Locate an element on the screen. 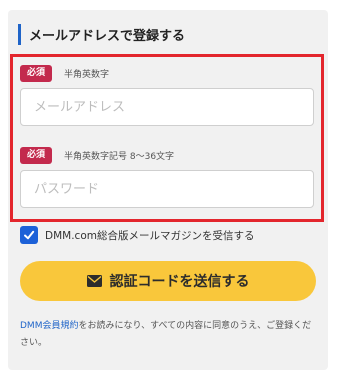  envelope-icon is located at coordinates (94, 281).